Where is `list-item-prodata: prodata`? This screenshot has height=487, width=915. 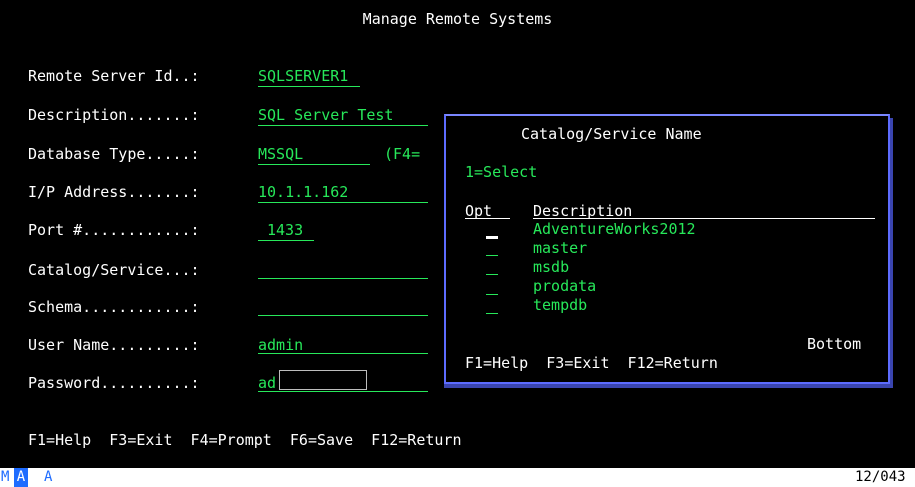
list-item-prodata: prodata is located at coordinates (564, 286).